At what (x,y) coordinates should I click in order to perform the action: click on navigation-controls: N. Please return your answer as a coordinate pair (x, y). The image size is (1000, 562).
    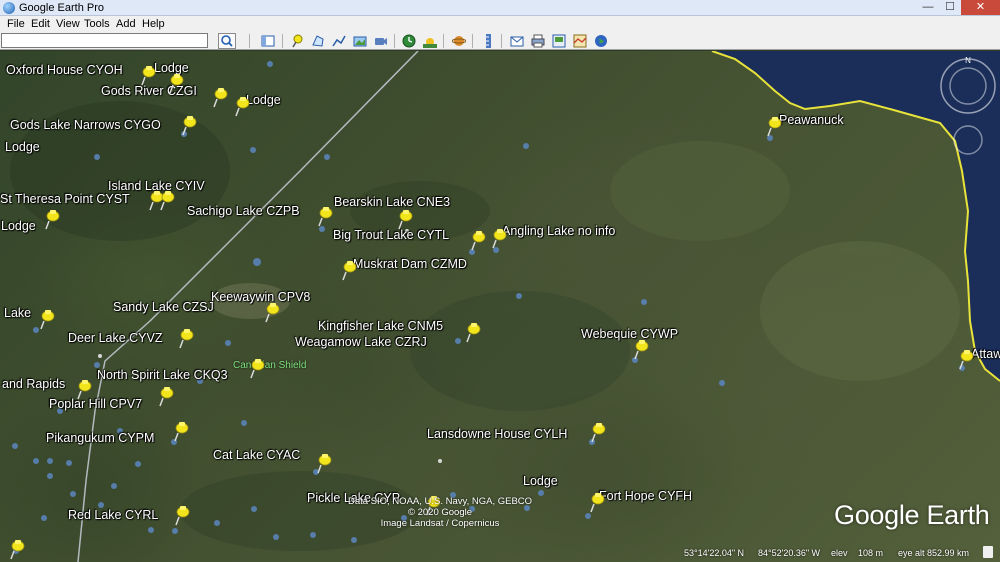
    Looking at the image, I should click on (968, 106).